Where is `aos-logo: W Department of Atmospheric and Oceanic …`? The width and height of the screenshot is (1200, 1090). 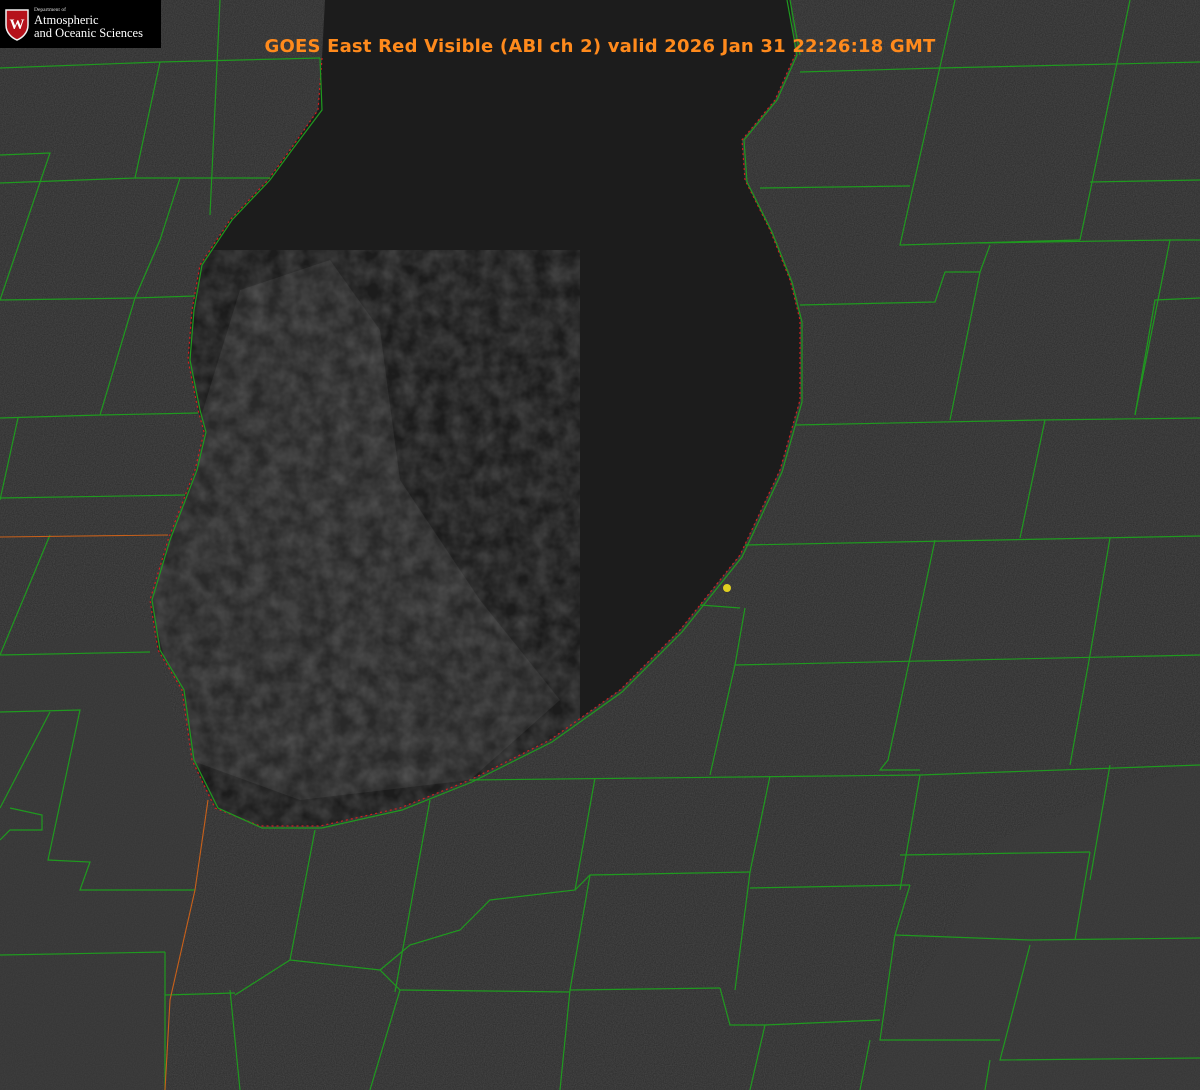 aos-logo: W Department of Atmospheric and Oceanic … is located at coordinates (80, 24).